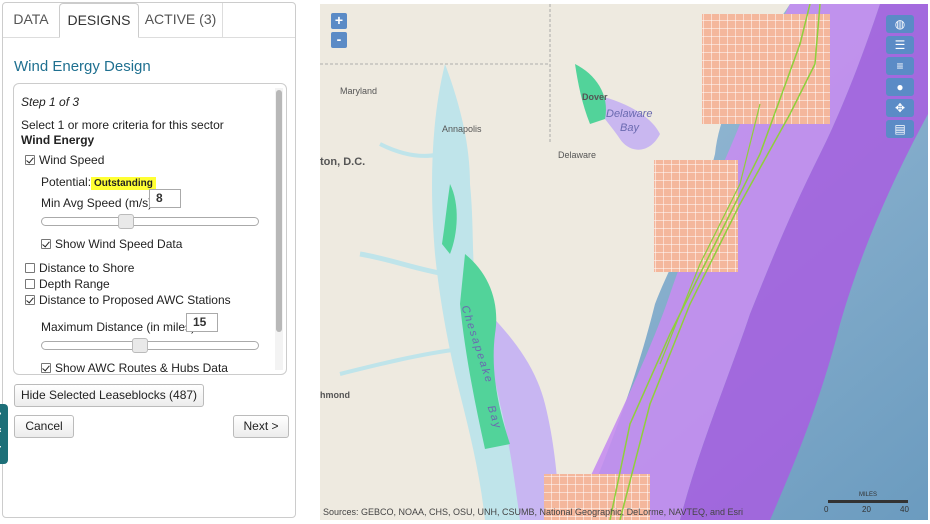 This screenshot has width=930, height=524. I want to click on scale-bar: MILES 0 20 40, so click(870, 503).